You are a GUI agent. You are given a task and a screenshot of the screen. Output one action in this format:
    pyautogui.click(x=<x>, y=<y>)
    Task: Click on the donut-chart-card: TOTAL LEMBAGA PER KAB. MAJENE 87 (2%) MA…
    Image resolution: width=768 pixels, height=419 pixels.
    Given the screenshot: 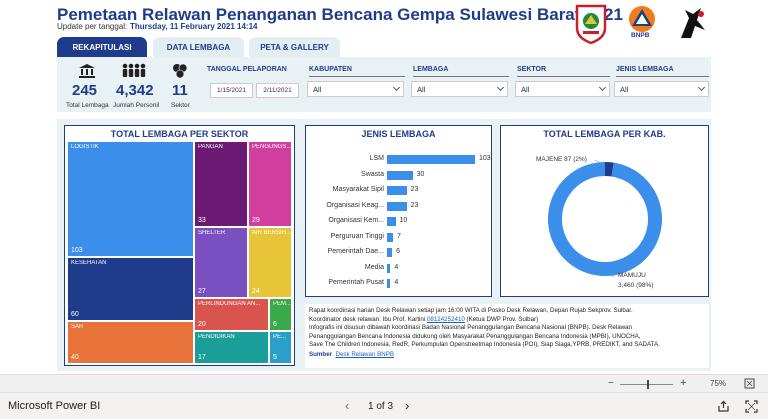 What is the action you would take?
    pyautogui.click(x=604, y=211)
    